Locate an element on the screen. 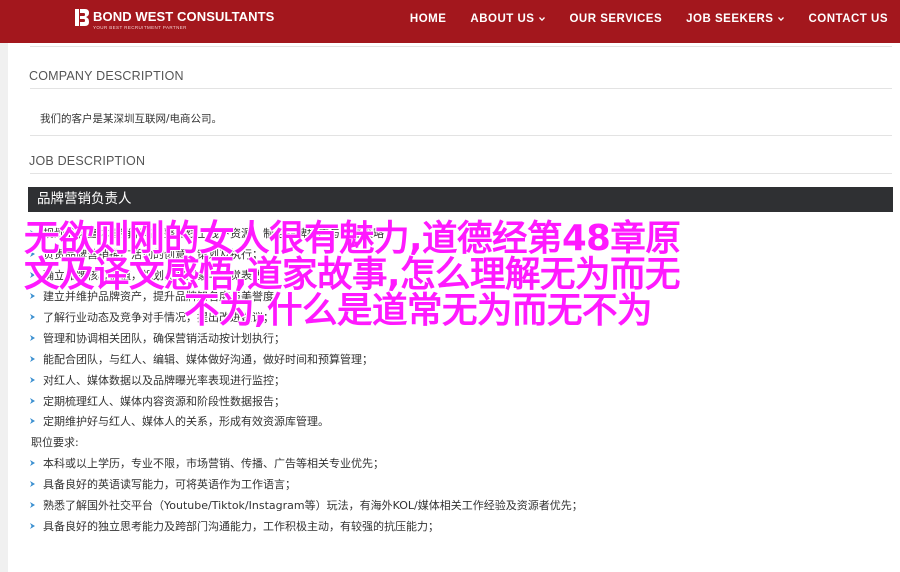 This screenshot has height=572, width=900. brand-tagline: YOUR BEST RECRUITMENT PARTNER is located at coordinates (140, 27).